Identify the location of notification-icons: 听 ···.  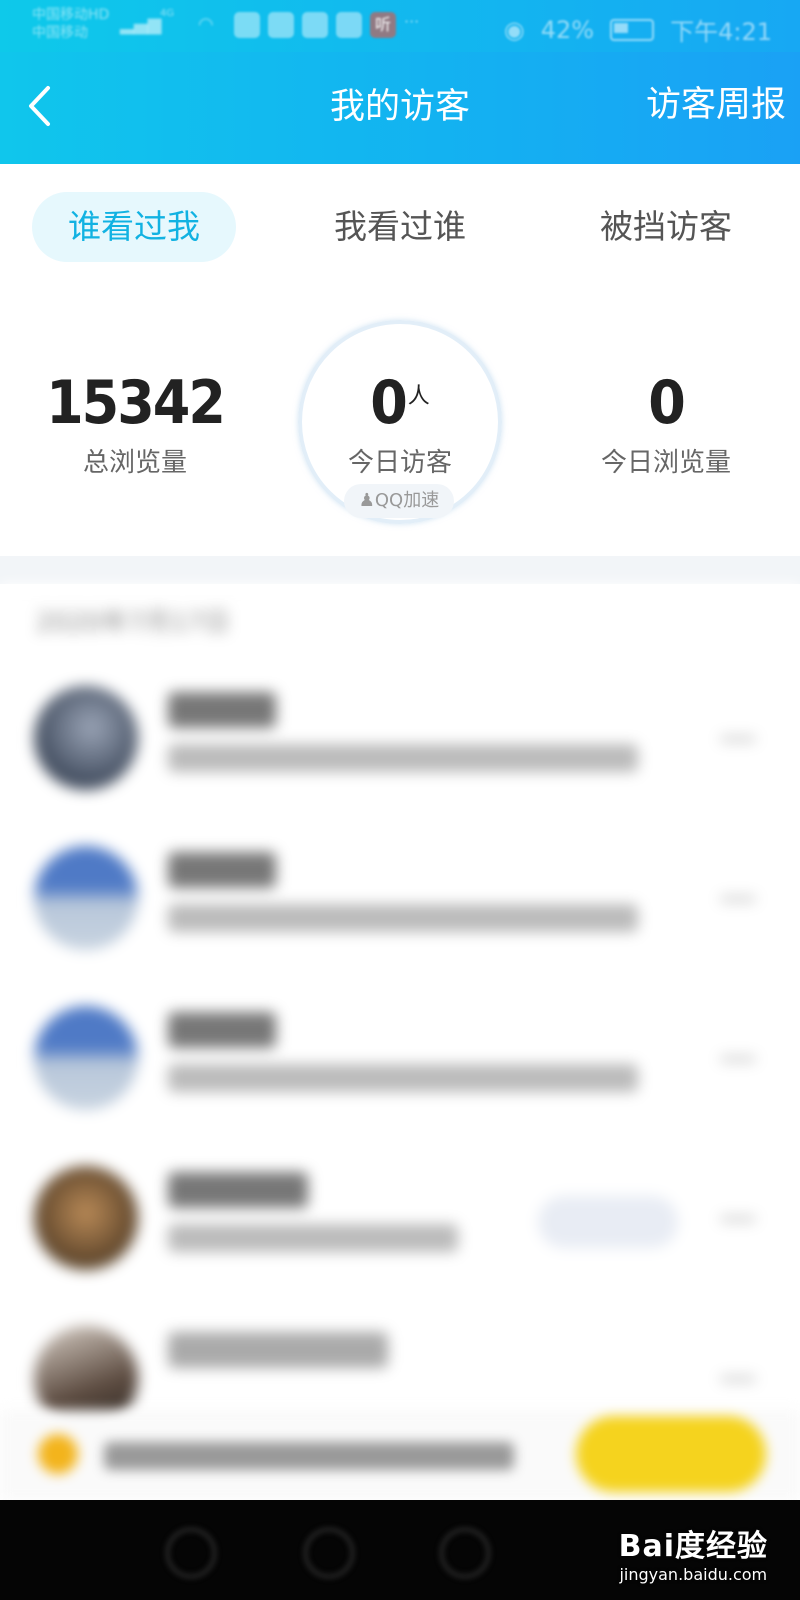
(332, 25).